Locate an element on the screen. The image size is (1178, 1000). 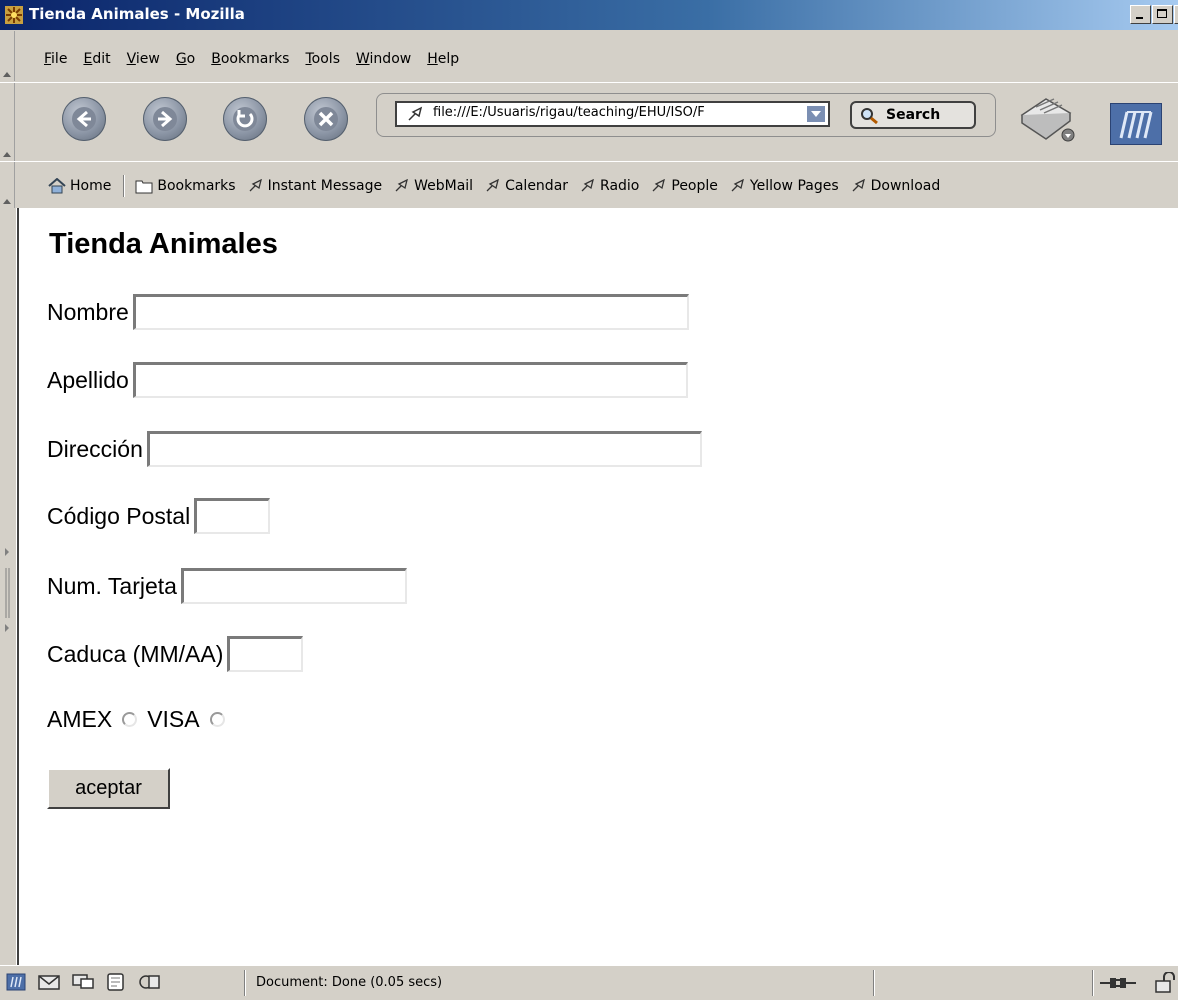
forward-button is located at coordinates (165, 119).